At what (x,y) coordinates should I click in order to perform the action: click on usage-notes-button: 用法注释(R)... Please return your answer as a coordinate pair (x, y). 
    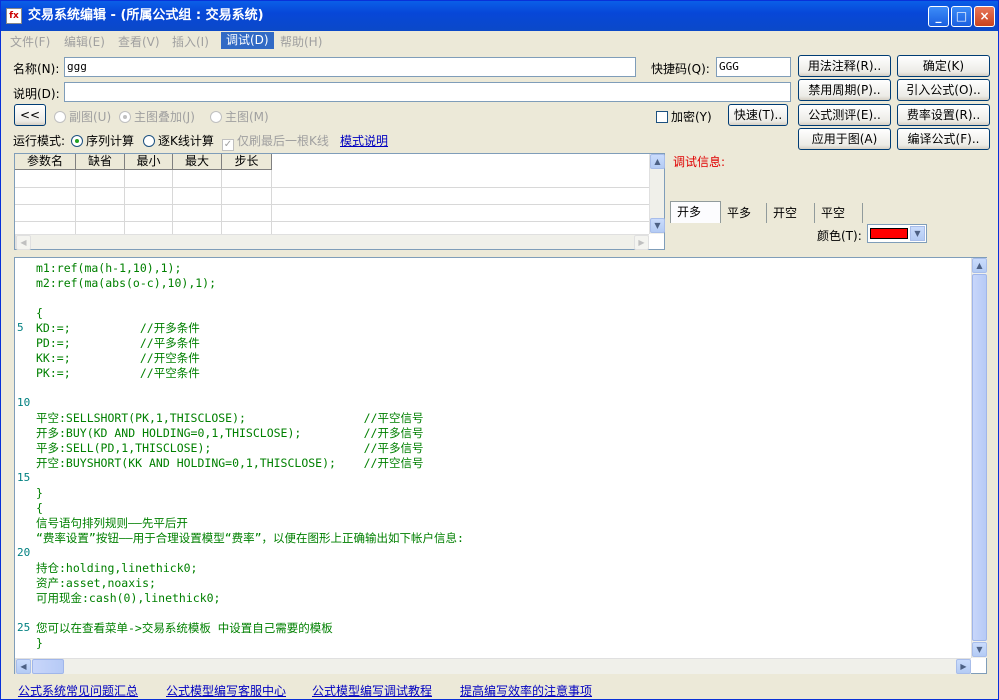
    Looking at the image, I should click on (844, 66).